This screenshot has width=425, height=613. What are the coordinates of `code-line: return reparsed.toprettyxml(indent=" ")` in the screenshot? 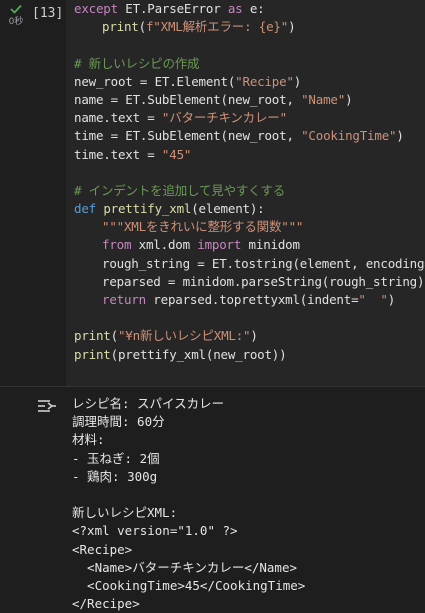 It's located at (245, 300).